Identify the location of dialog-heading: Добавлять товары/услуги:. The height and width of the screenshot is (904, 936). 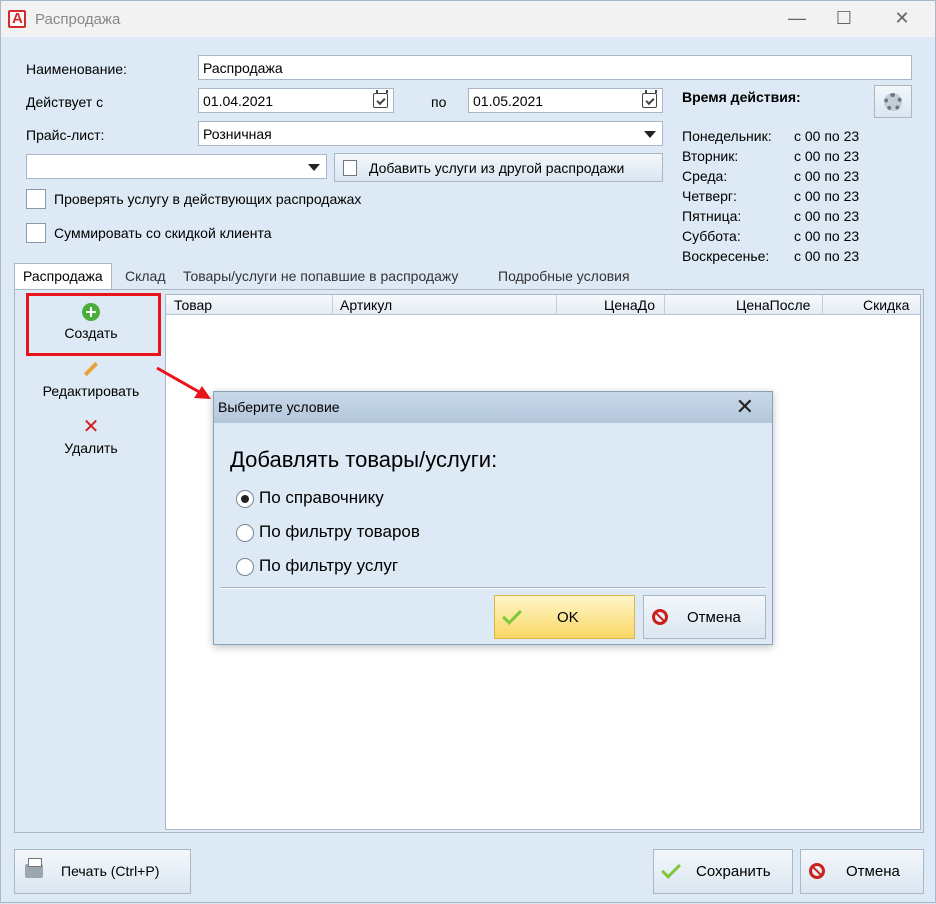
(364, 459).